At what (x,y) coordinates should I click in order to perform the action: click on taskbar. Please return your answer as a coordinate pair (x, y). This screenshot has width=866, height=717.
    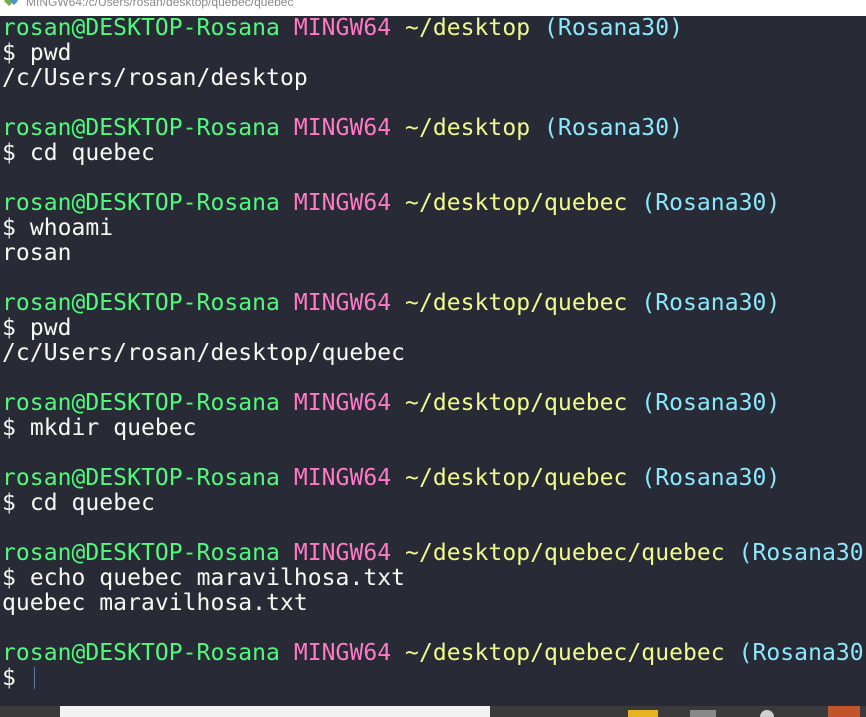
    Looking at the image, I should click on (433, 711).